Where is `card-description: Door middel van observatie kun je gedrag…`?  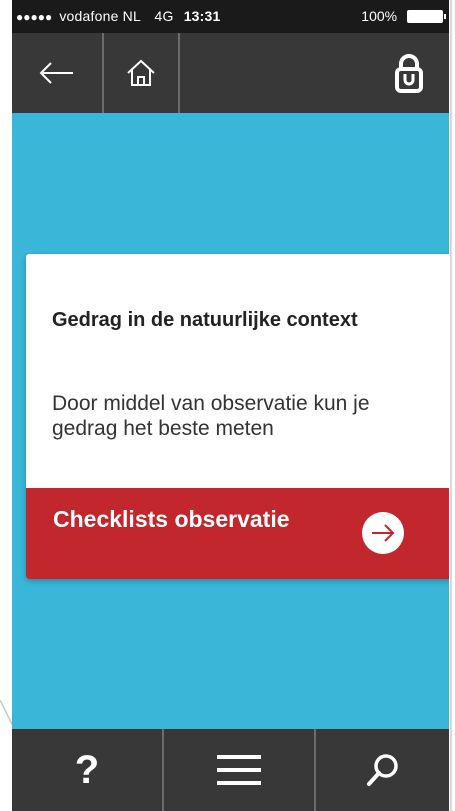 card-description: Door middel van observatie kun je gedrag… is located at coordinates (211, 416).